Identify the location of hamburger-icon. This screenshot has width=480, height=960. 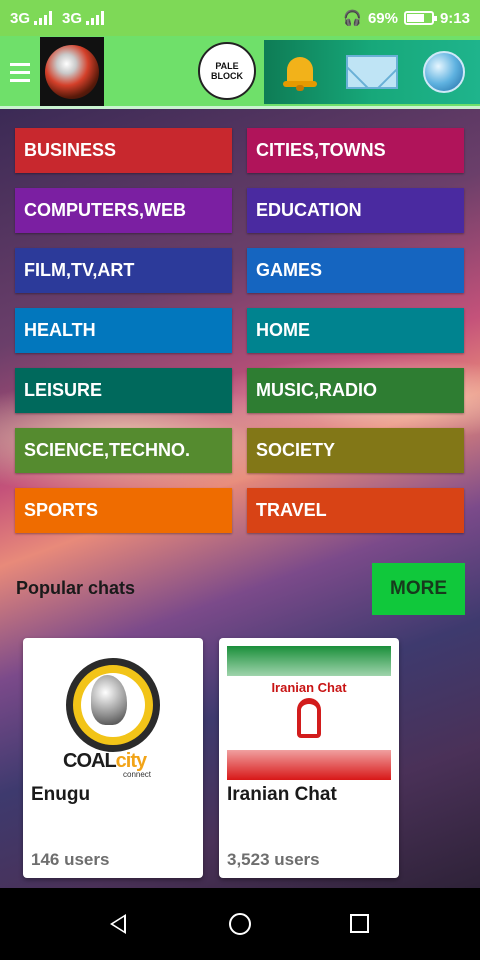
(20, 72).